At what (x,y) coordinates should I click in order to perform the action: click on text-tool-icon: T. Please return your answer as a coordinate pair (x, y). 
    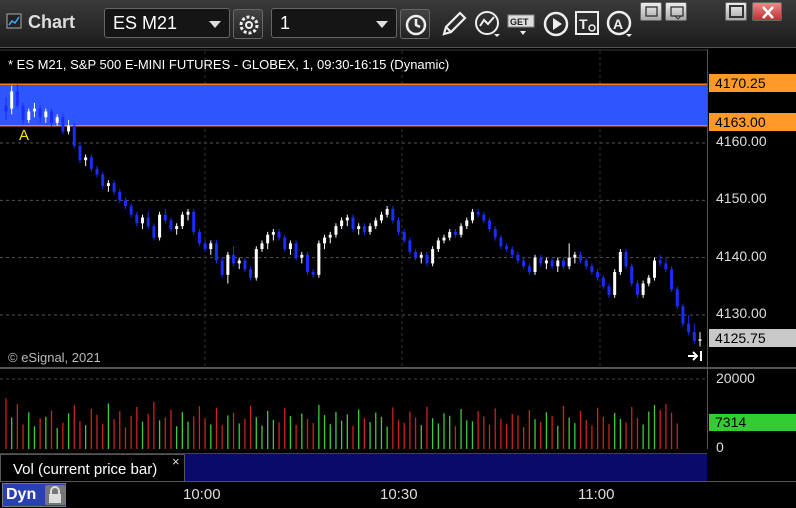
    Looking at the image, I should click on (588, 24).